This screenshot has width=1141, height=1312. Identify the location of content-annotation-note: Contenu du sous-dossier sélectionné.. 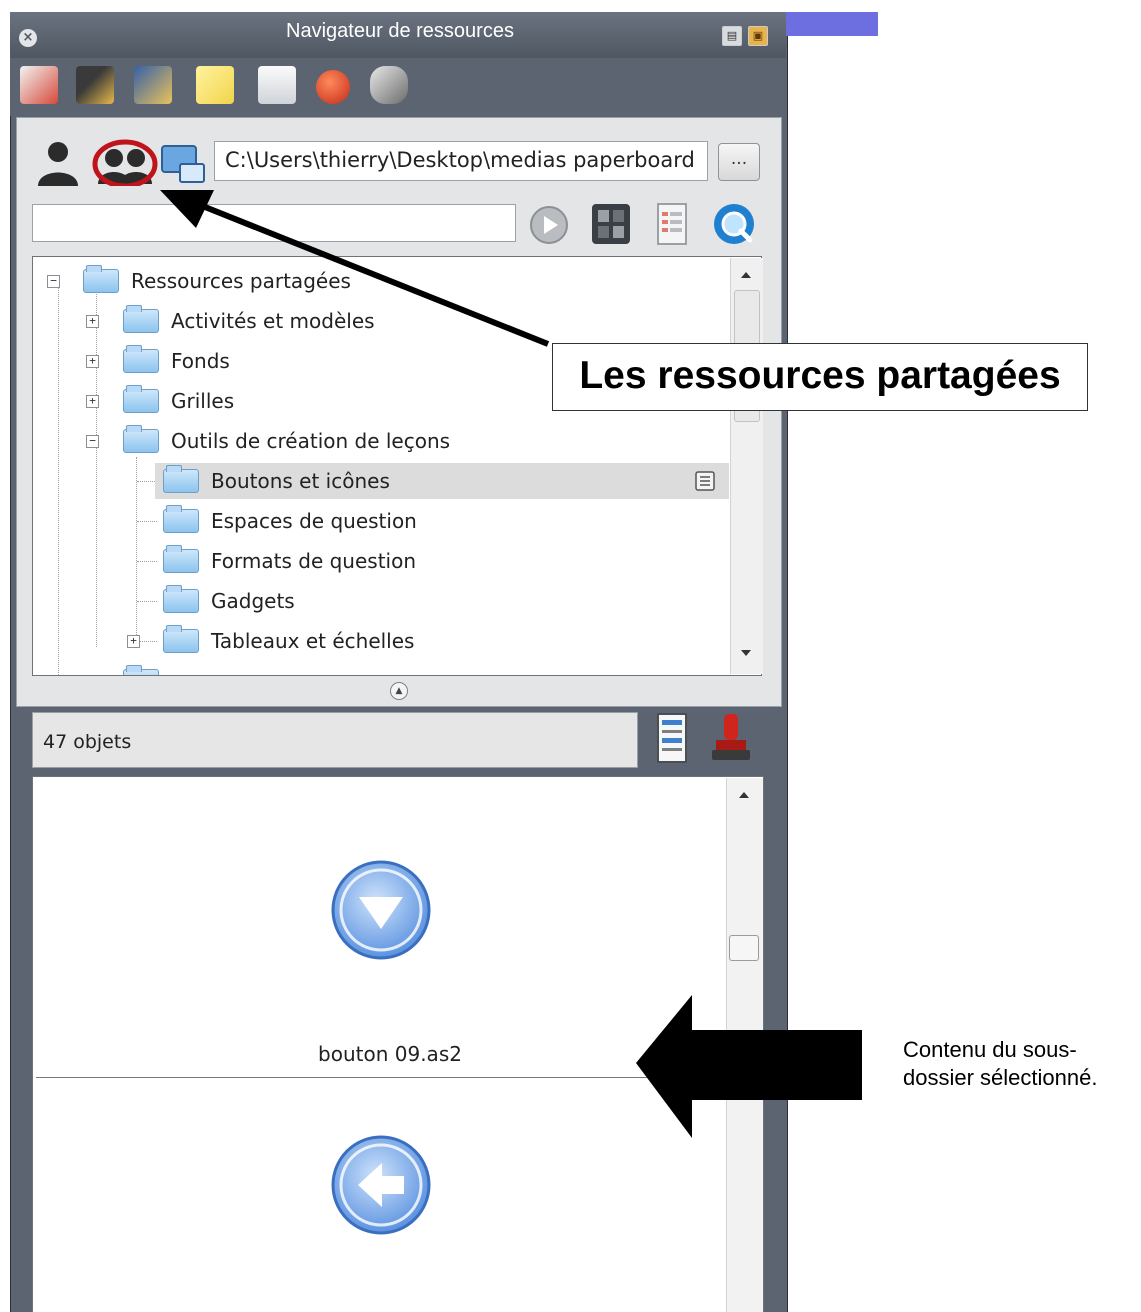
(1000, 1063).